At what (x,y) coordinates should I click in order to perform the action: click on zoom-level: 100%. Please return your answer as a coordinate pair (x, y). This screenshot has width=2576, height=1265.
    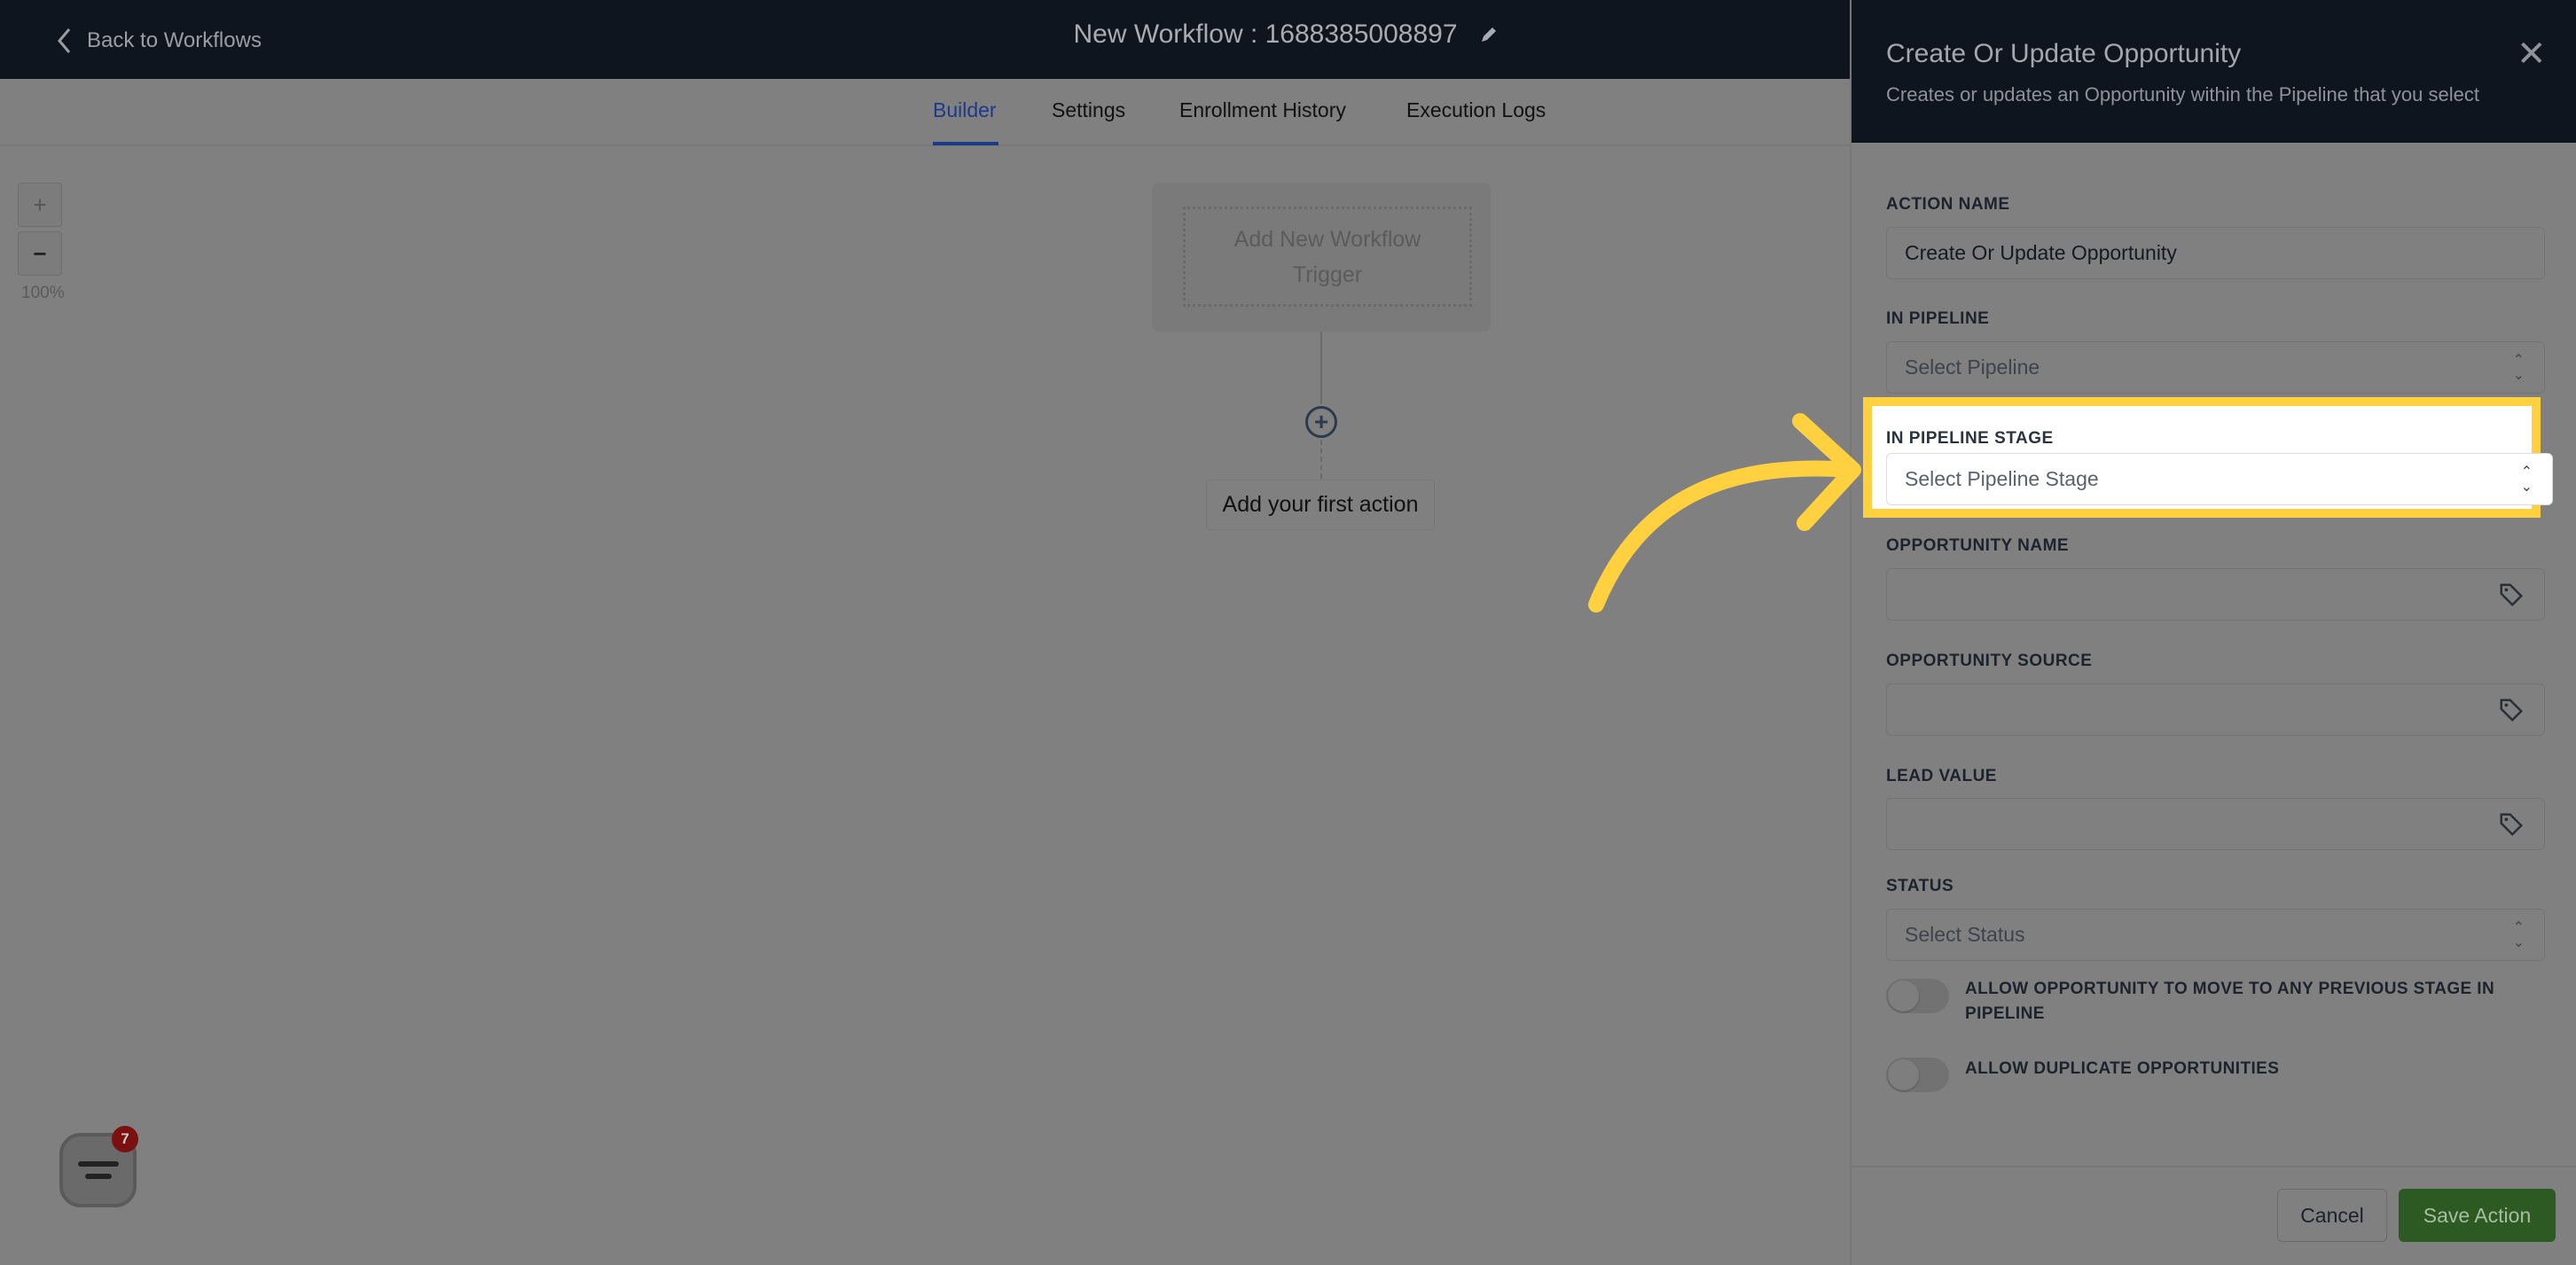
    Looking at the image, I should click on (43, 293).